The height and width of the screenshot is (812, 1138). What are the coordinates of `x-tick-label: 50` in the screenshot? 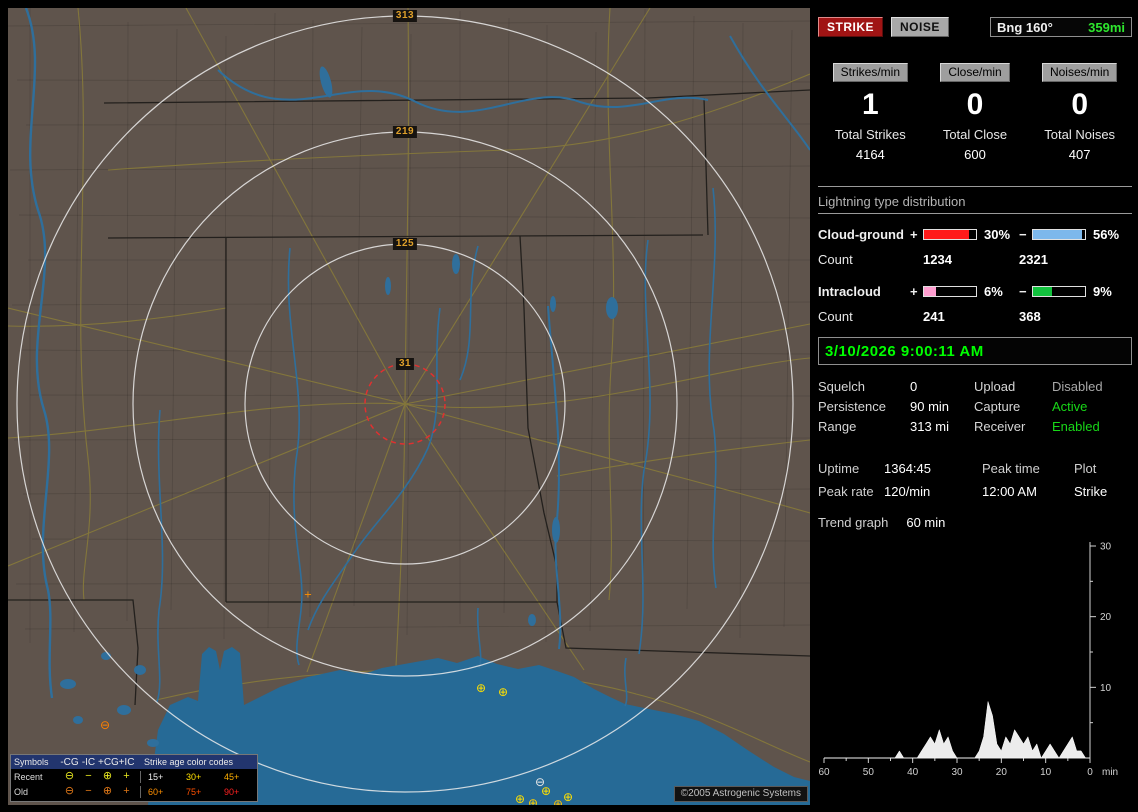 It's located at (869, 772).